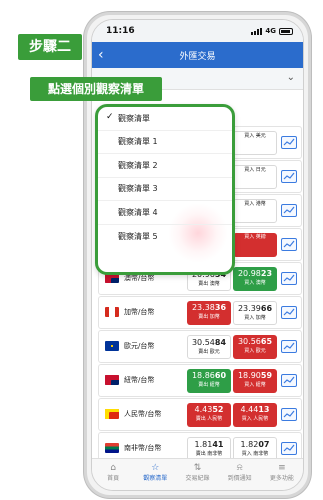  I want to click on buy-rate-main: 23.39, so click(249, 308).